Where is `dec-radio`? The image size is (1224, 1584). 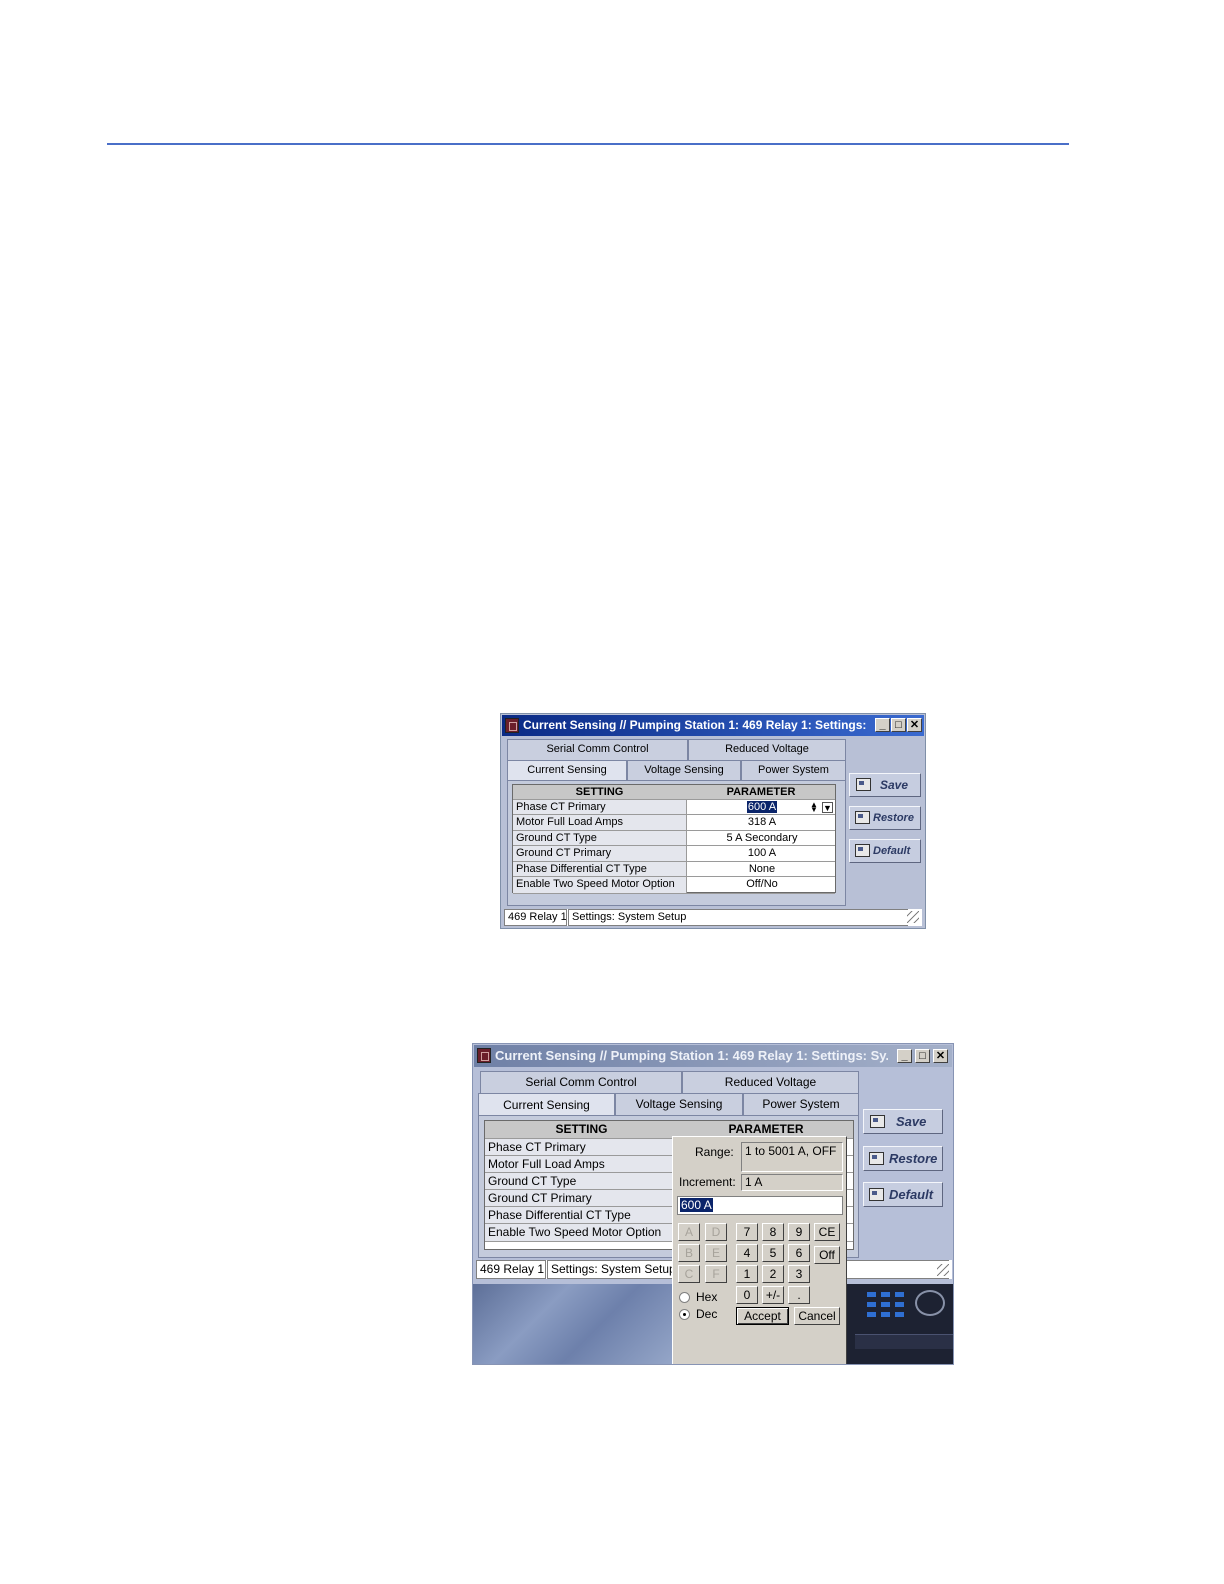 dec-radio is located at coordinates (684, 1314).